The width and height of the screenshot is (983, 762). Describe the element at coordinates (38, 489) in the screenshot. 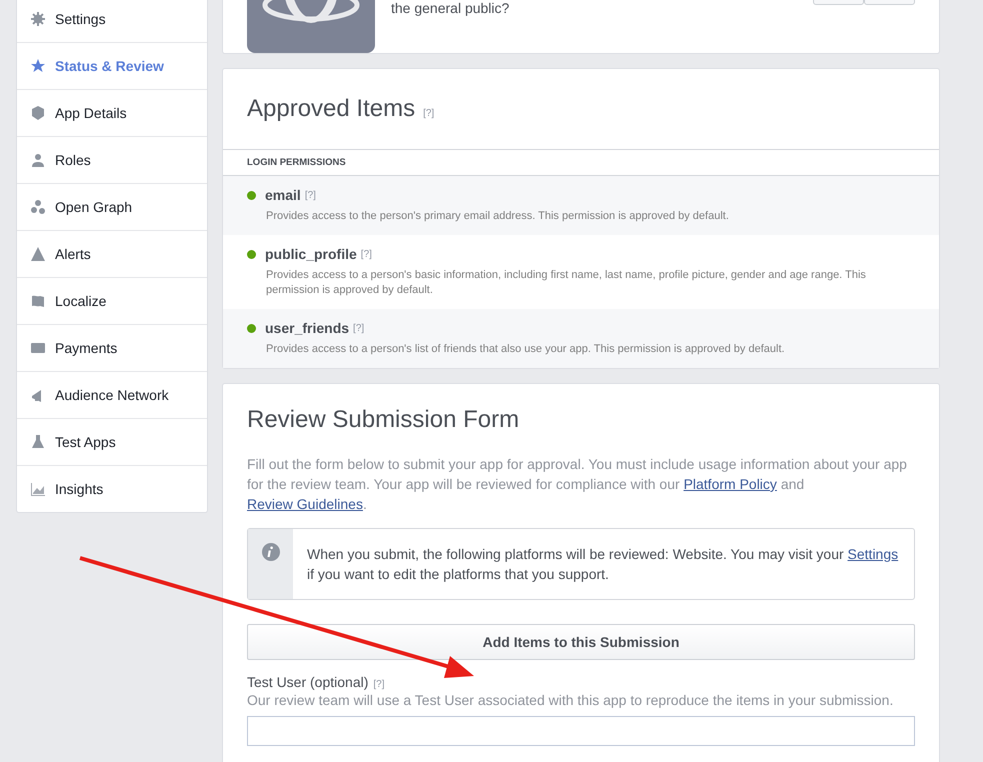

I see `chart-icon` at that location.